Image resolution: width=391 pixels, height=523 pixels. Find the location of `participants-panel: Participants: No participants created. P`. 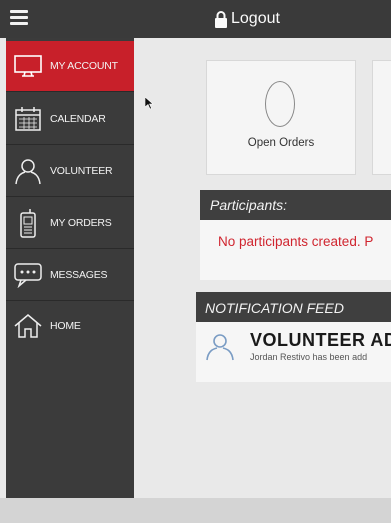

participants-panel: Participants: No participants created. P is located at coordinates (295, 235).